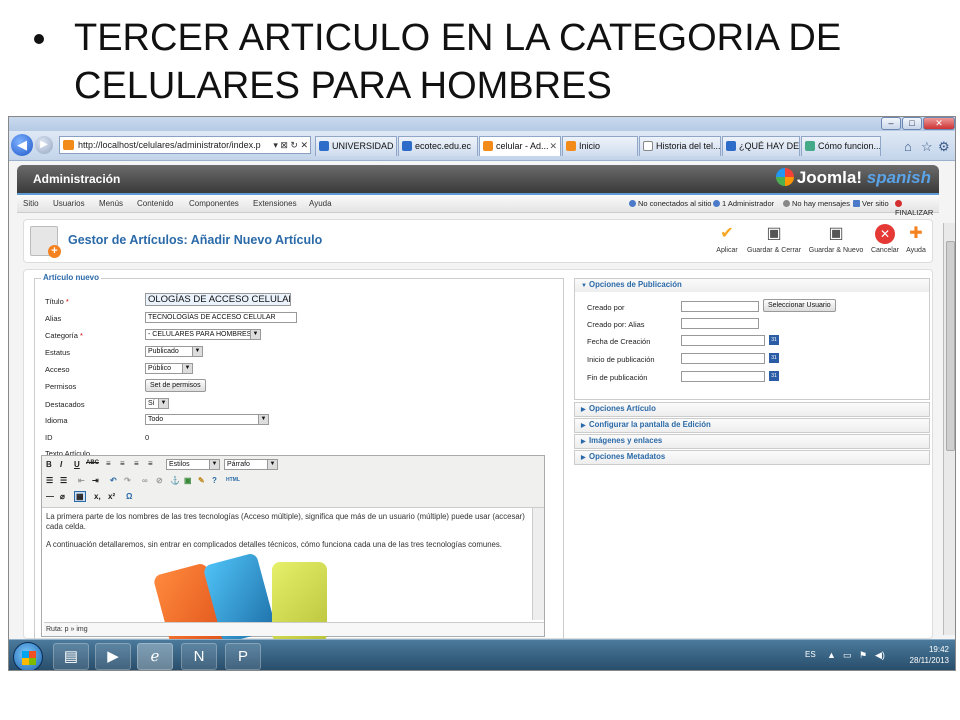 The image size is (960, 720). Describe the element at coordinates (438, 146) in the screenshot. I see `tab-ecotec: ecotec.edu.ec` at that location.